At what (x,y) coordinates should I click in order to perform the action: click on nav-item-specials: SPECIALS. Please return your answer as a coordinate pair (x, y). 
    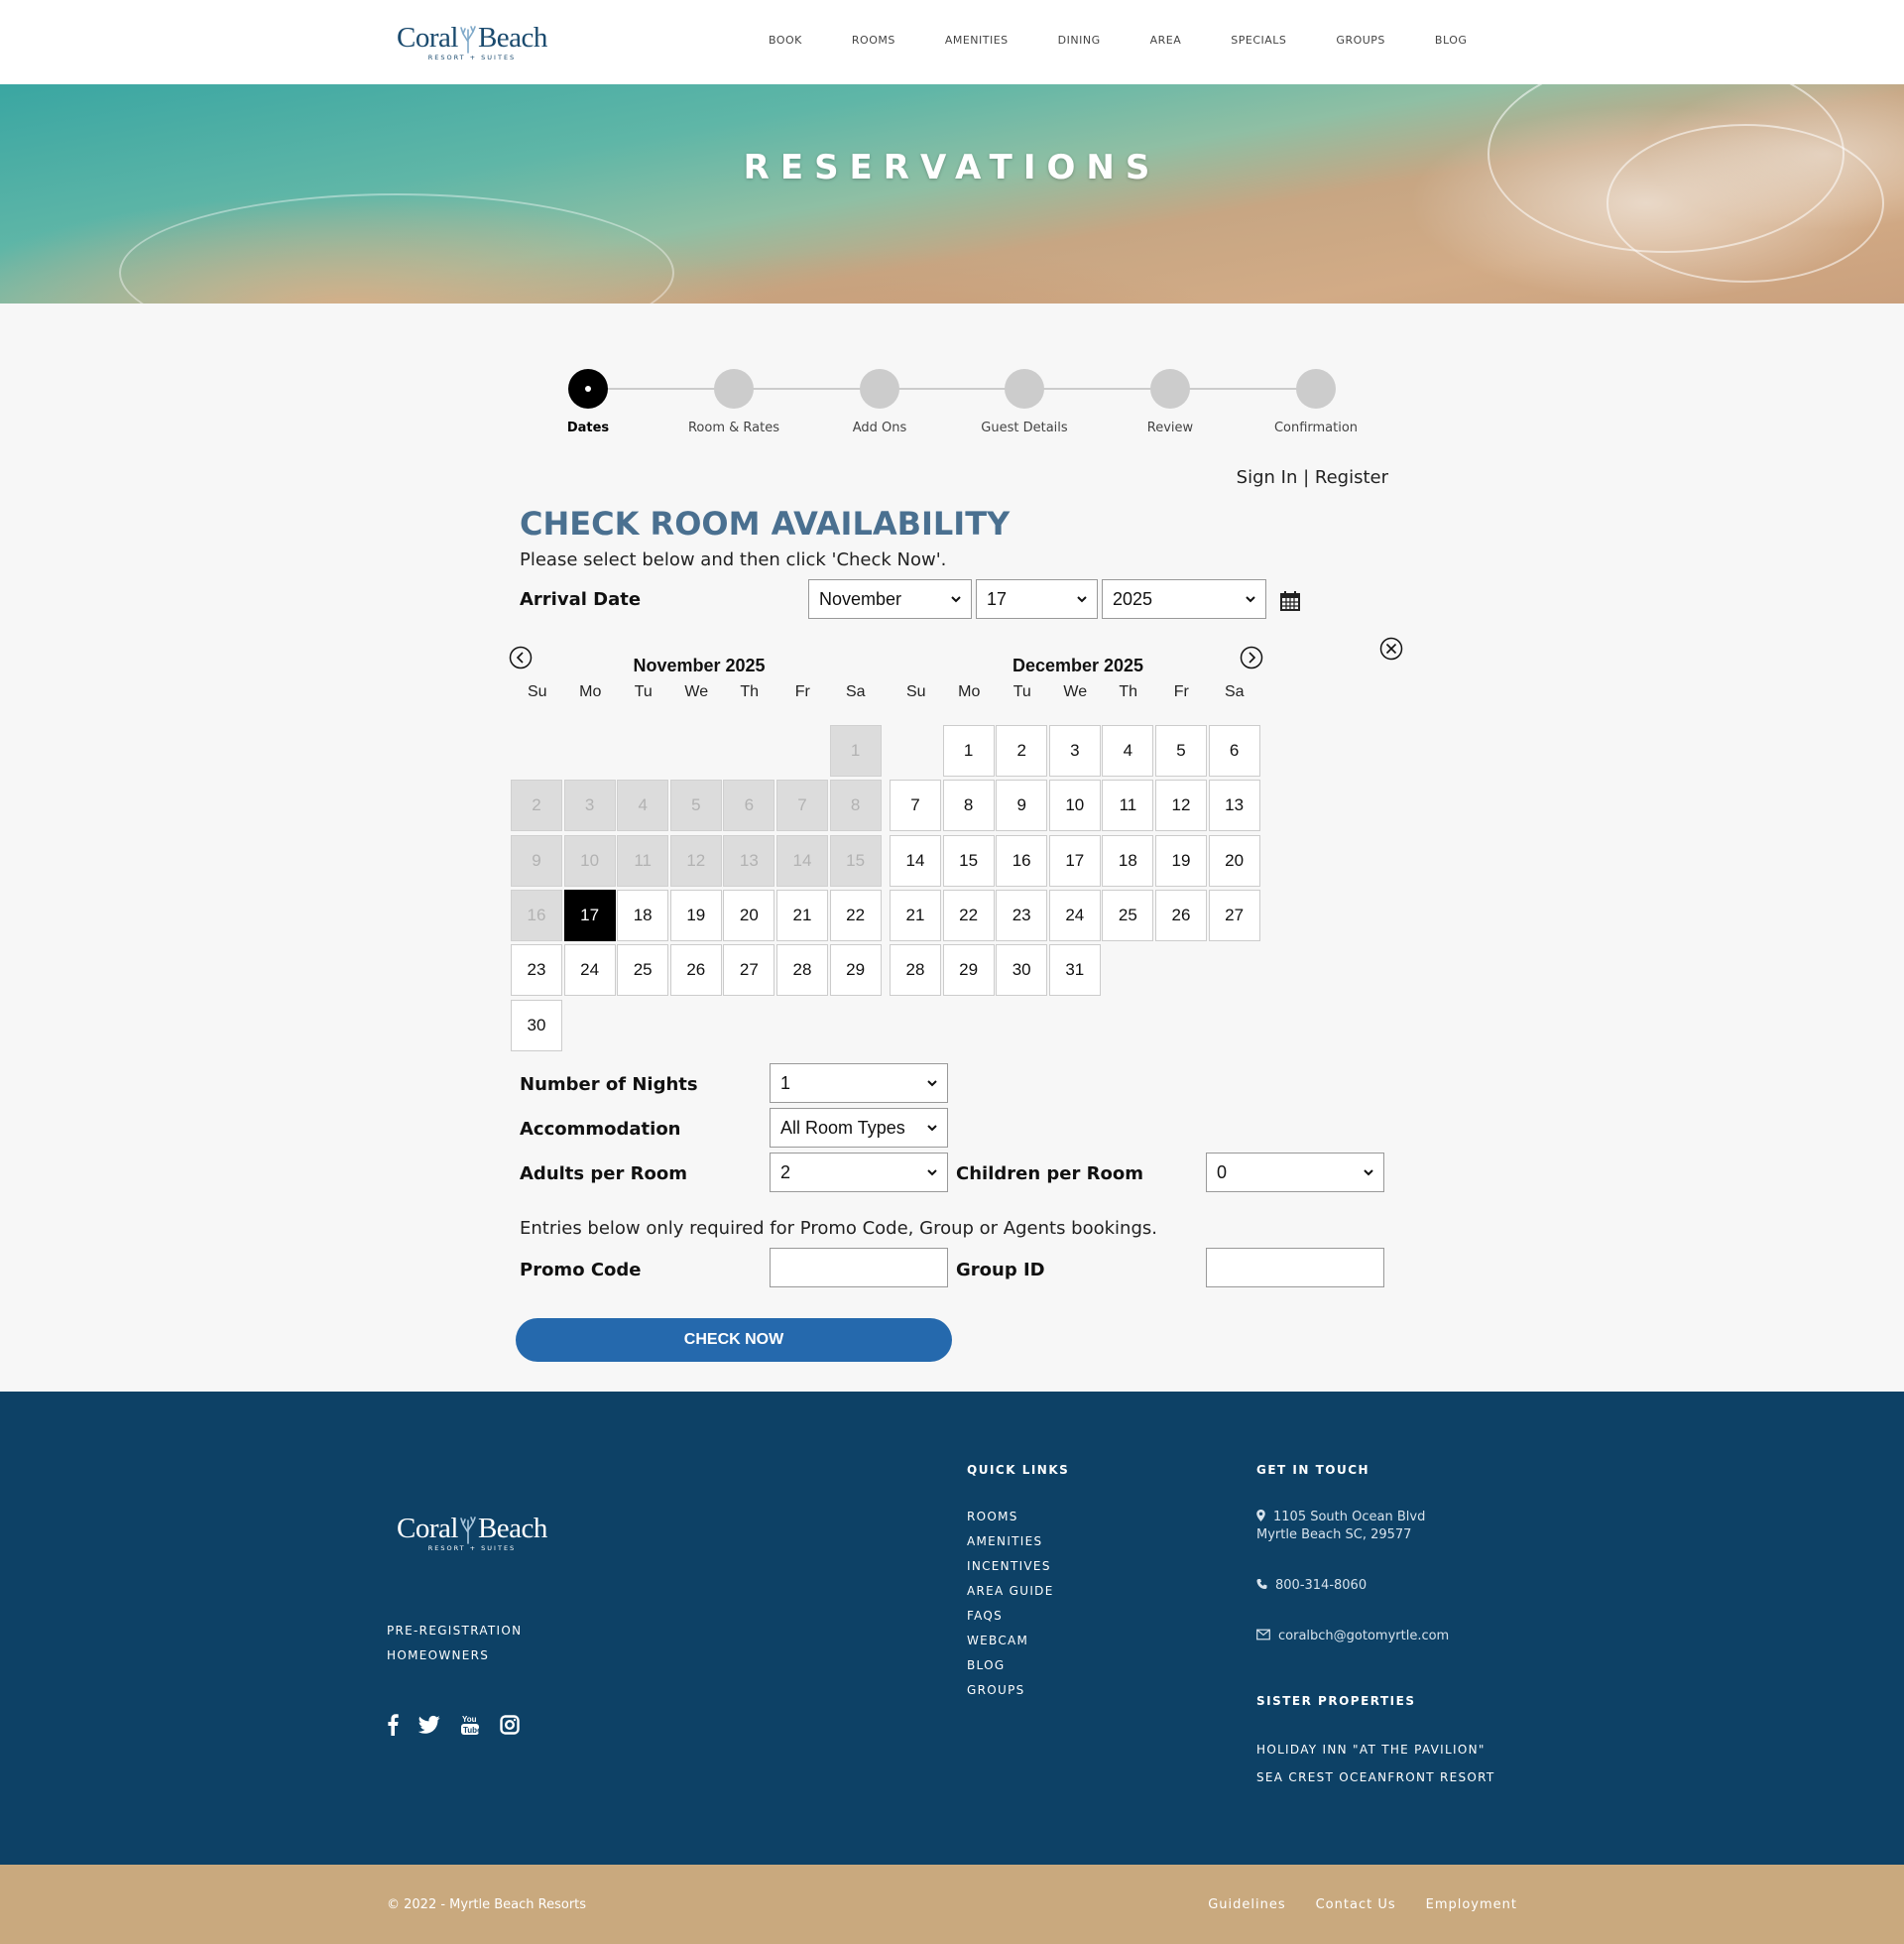
    Looking at the image, I should click on (1258, 40).